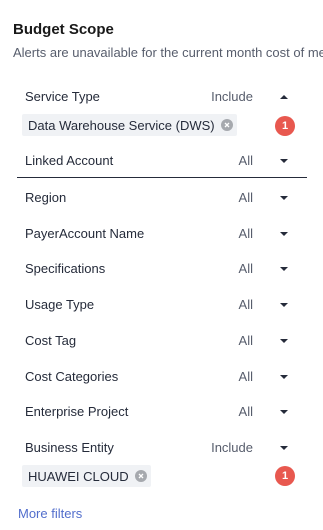 The width and height of the screenshot is (323, 530). Describe the element at coordinates (69, 160) in the screenshot. I see `filter-label: Linked Account` at that location.